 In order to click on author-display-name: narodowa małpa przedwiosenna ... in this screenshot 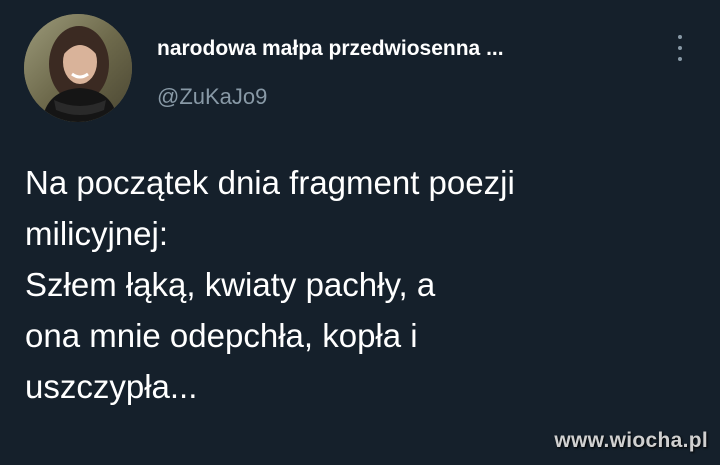, I will do `click(330, 49)`.